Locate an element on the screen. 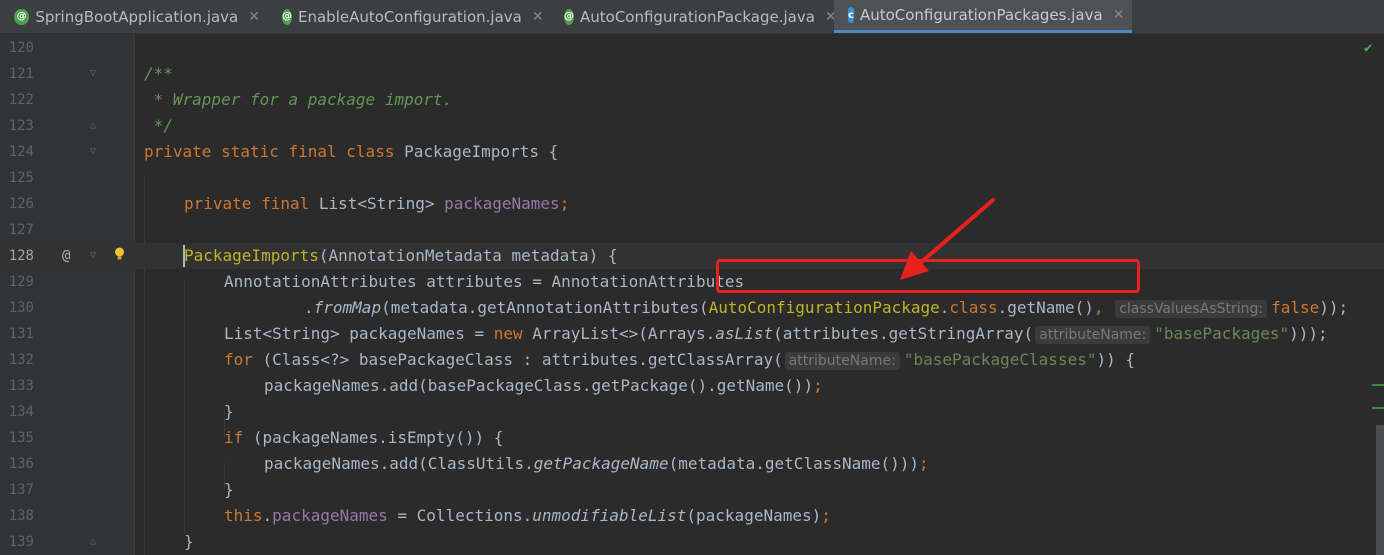  vertical-scrollbar is located at coordinates (1380, 490).